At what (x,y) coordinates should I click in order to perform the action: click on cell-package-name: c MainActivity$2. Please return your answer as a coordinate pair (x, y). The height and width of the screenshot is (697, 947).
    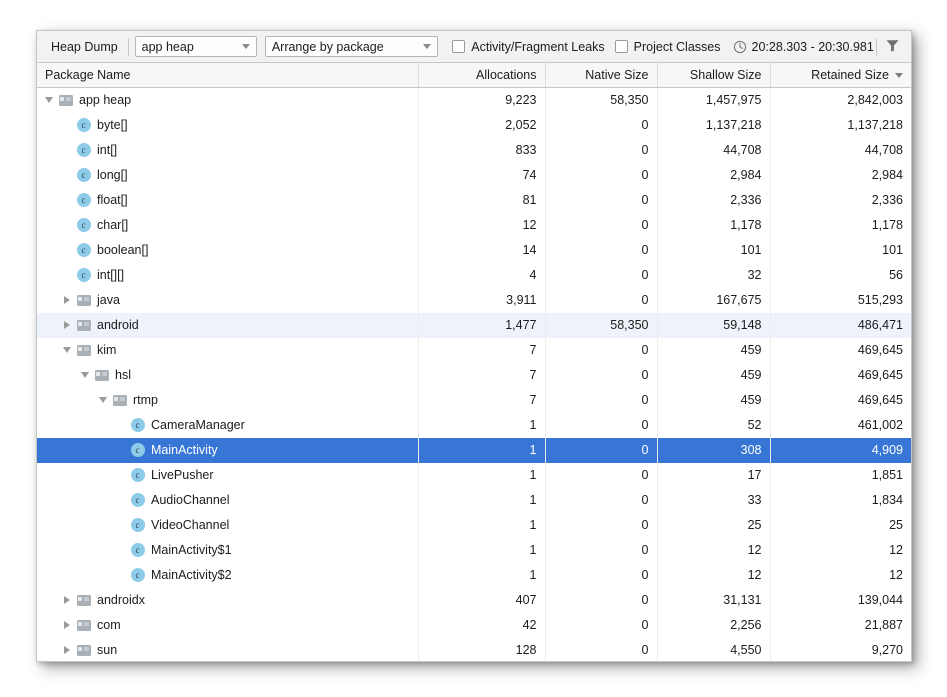
    Looking at the image, I should click on (228, 575).